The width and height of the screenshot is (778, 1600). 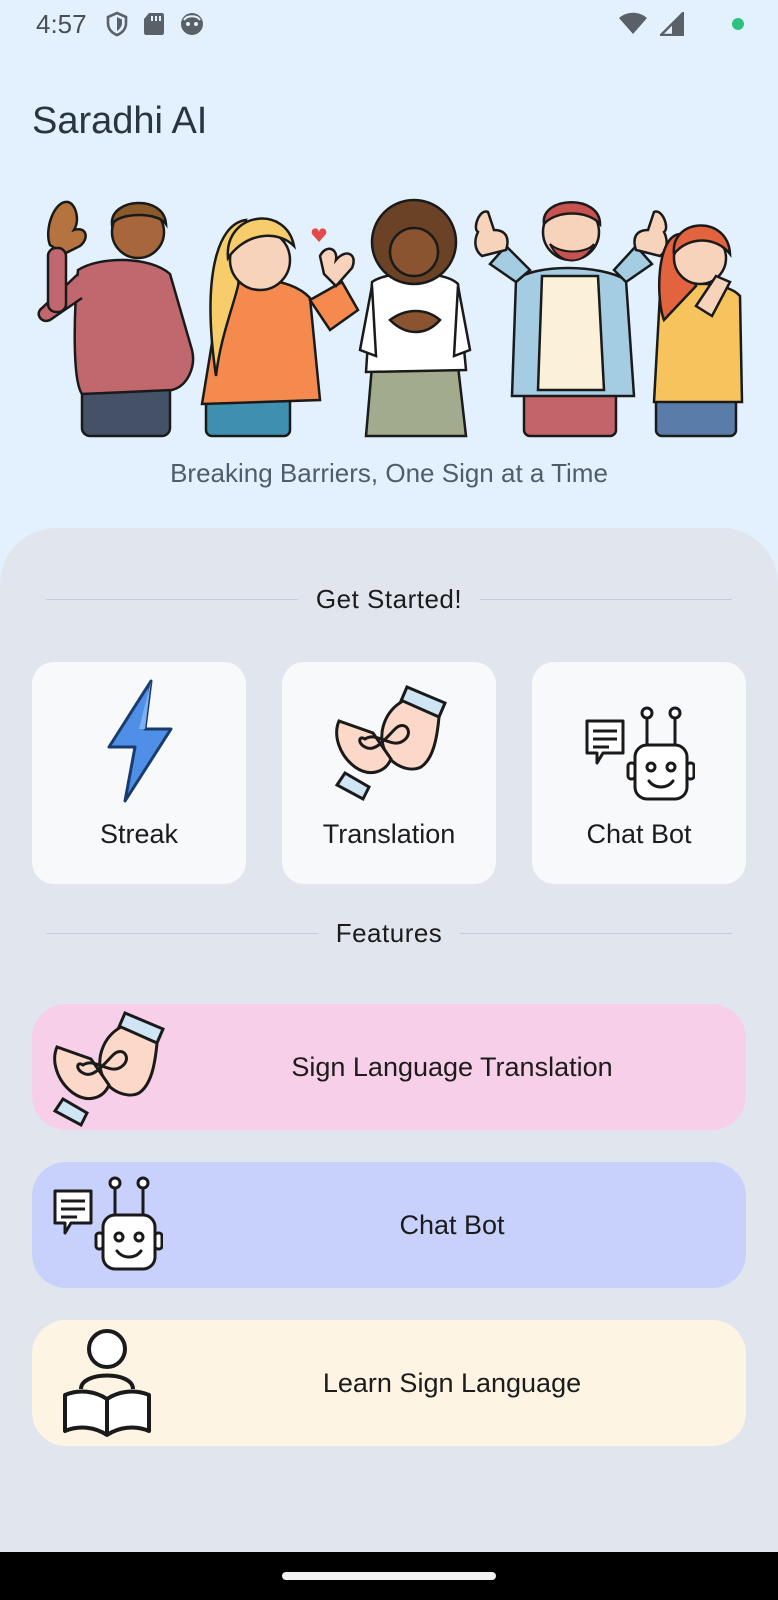 What do you see at coordinates (415, 318) in the screenshot?
I see `person-white-shirt` at bounding box center [415, 318].